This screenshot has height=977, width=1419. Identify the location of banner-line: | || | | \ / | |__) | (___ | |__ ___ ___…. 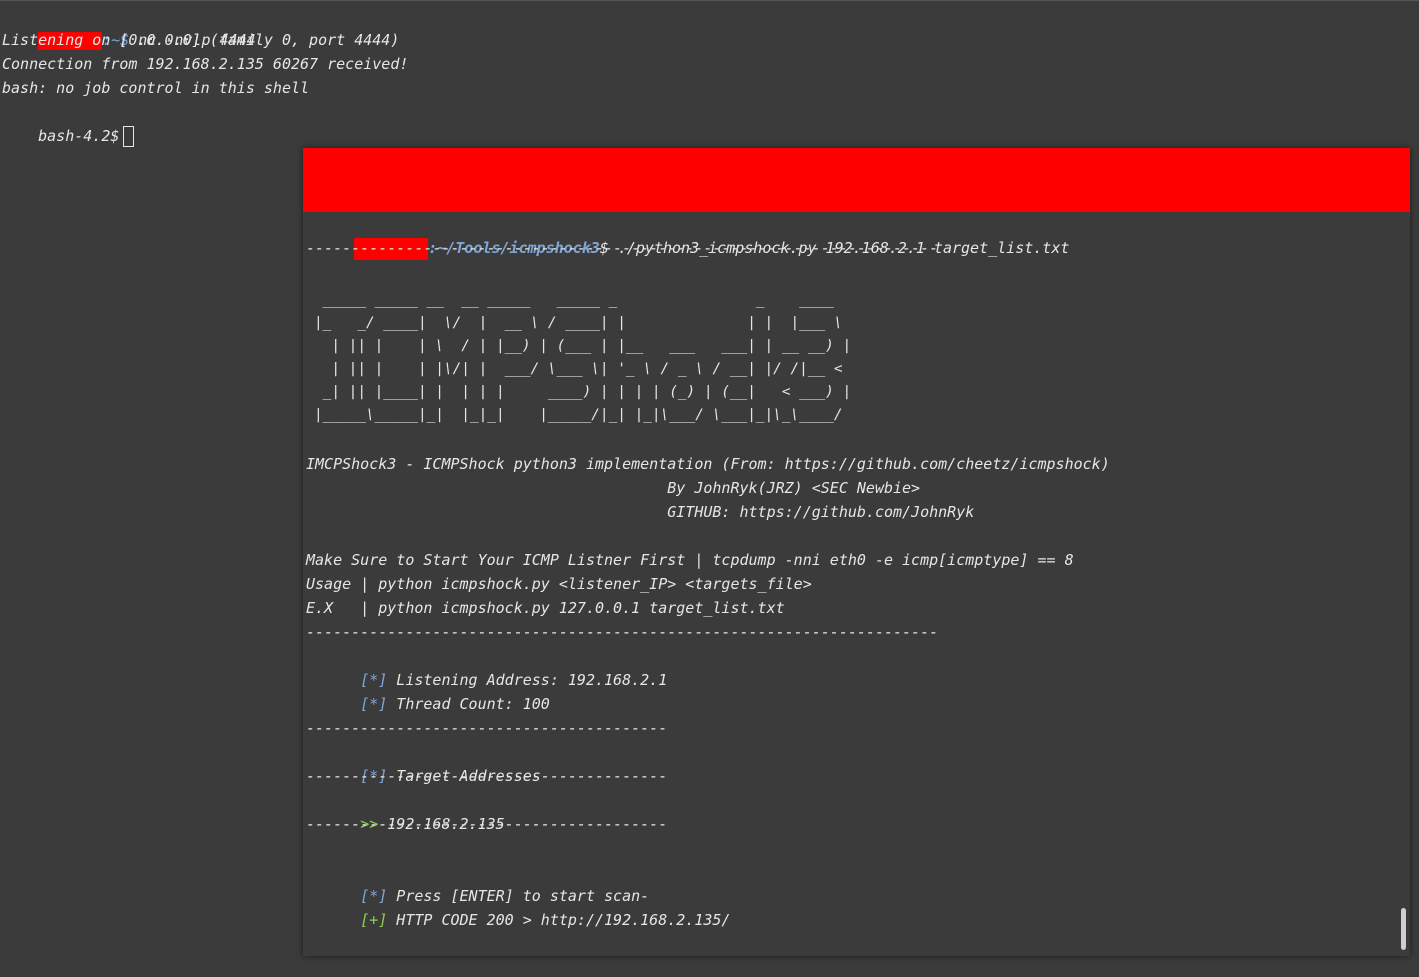
(583, 346).